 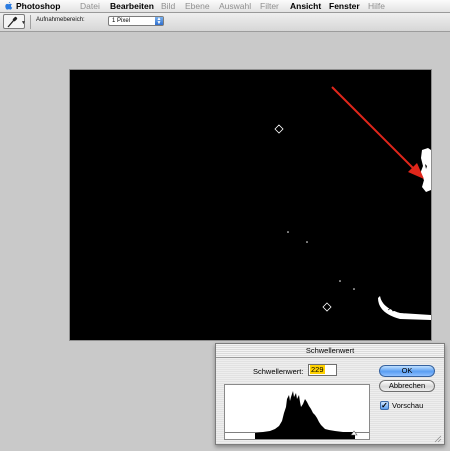 What do you see at coordinates (38, 6) in the screenshot?
I see `menu-photoshop: Photoshop` at bounding box center [38, 6].